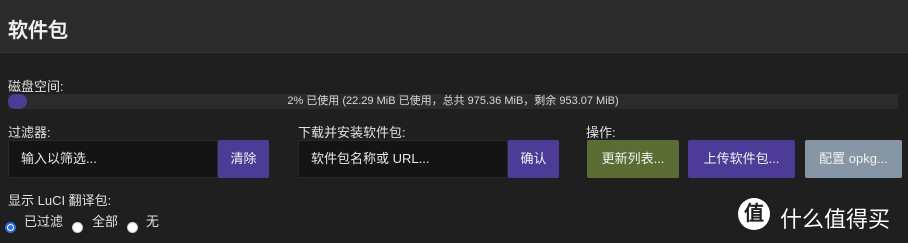 The image size is (908, 243). I want to click on watermark-text: 什么值得买, so click(835, 219).